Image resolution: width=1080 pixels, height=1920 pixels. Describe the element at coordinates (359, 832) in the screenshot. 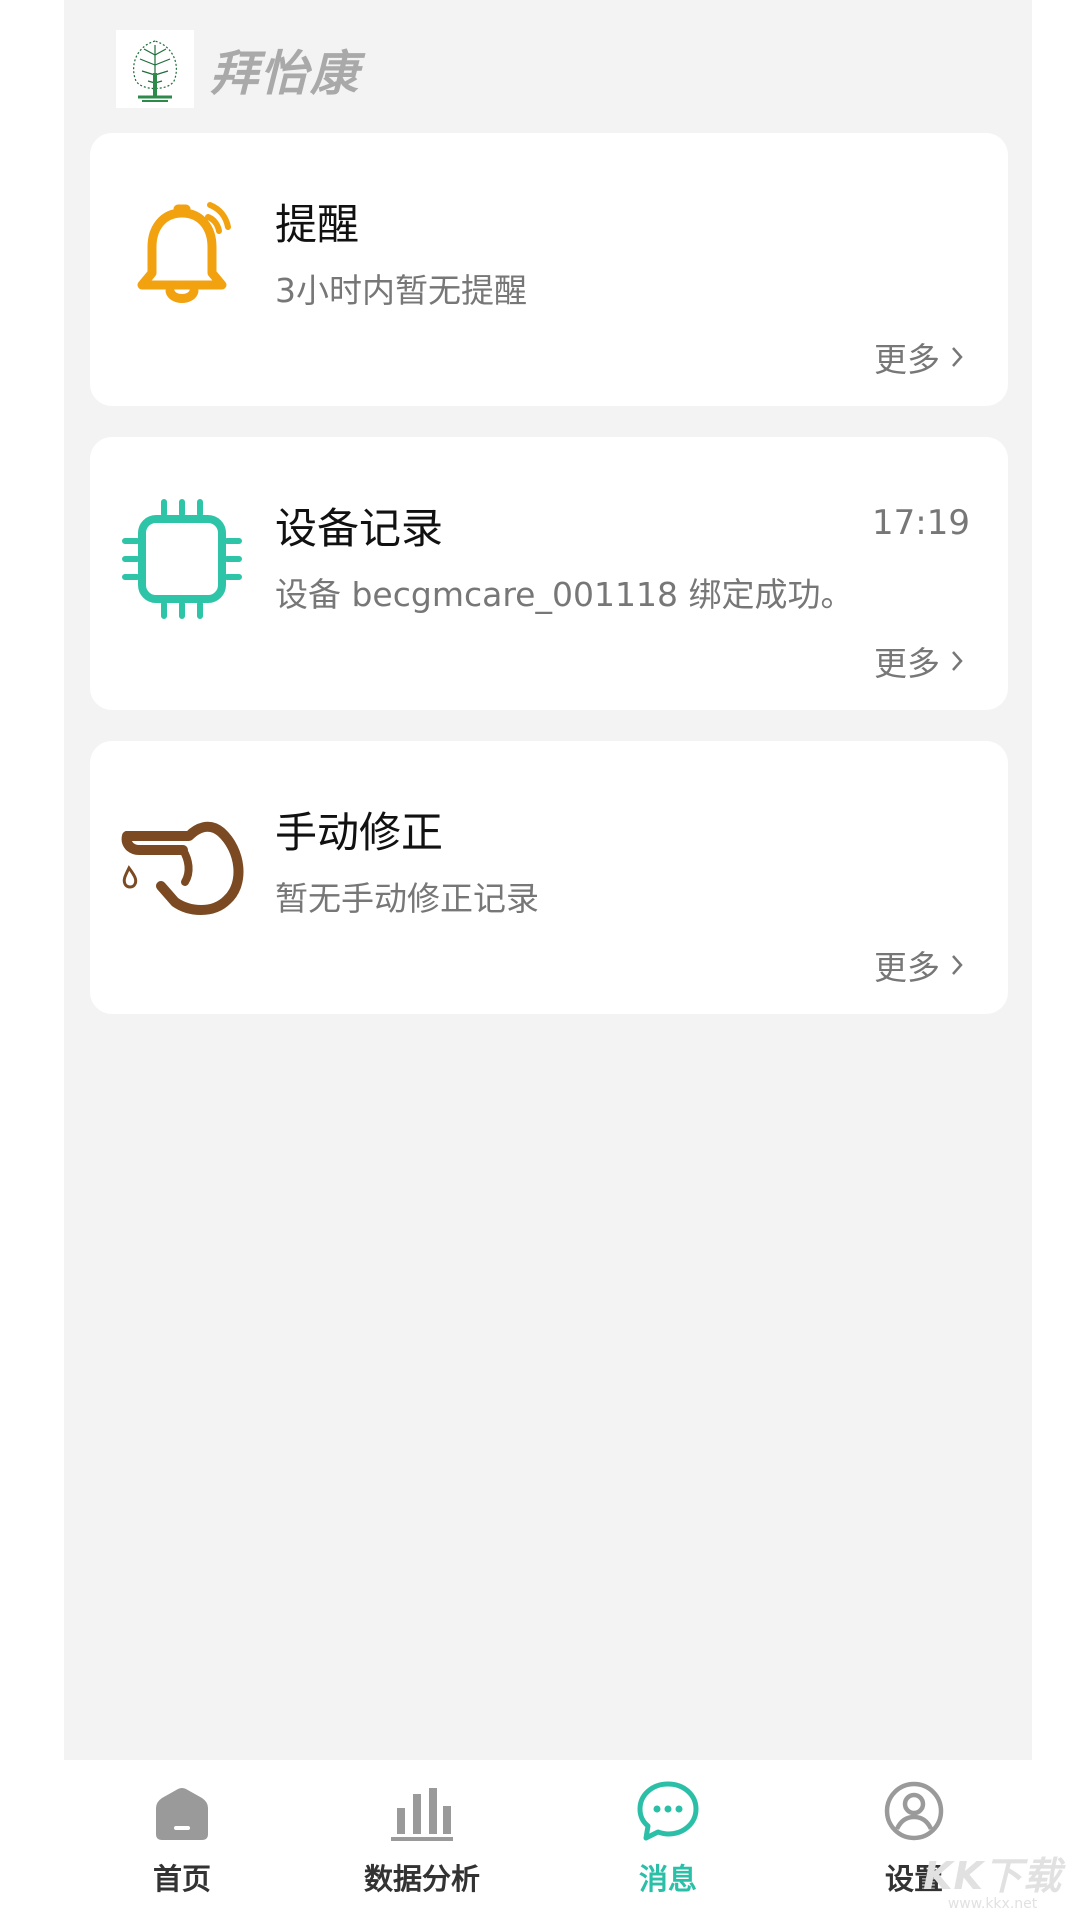

I see `manual-correction-title: 手动修正` at that location.